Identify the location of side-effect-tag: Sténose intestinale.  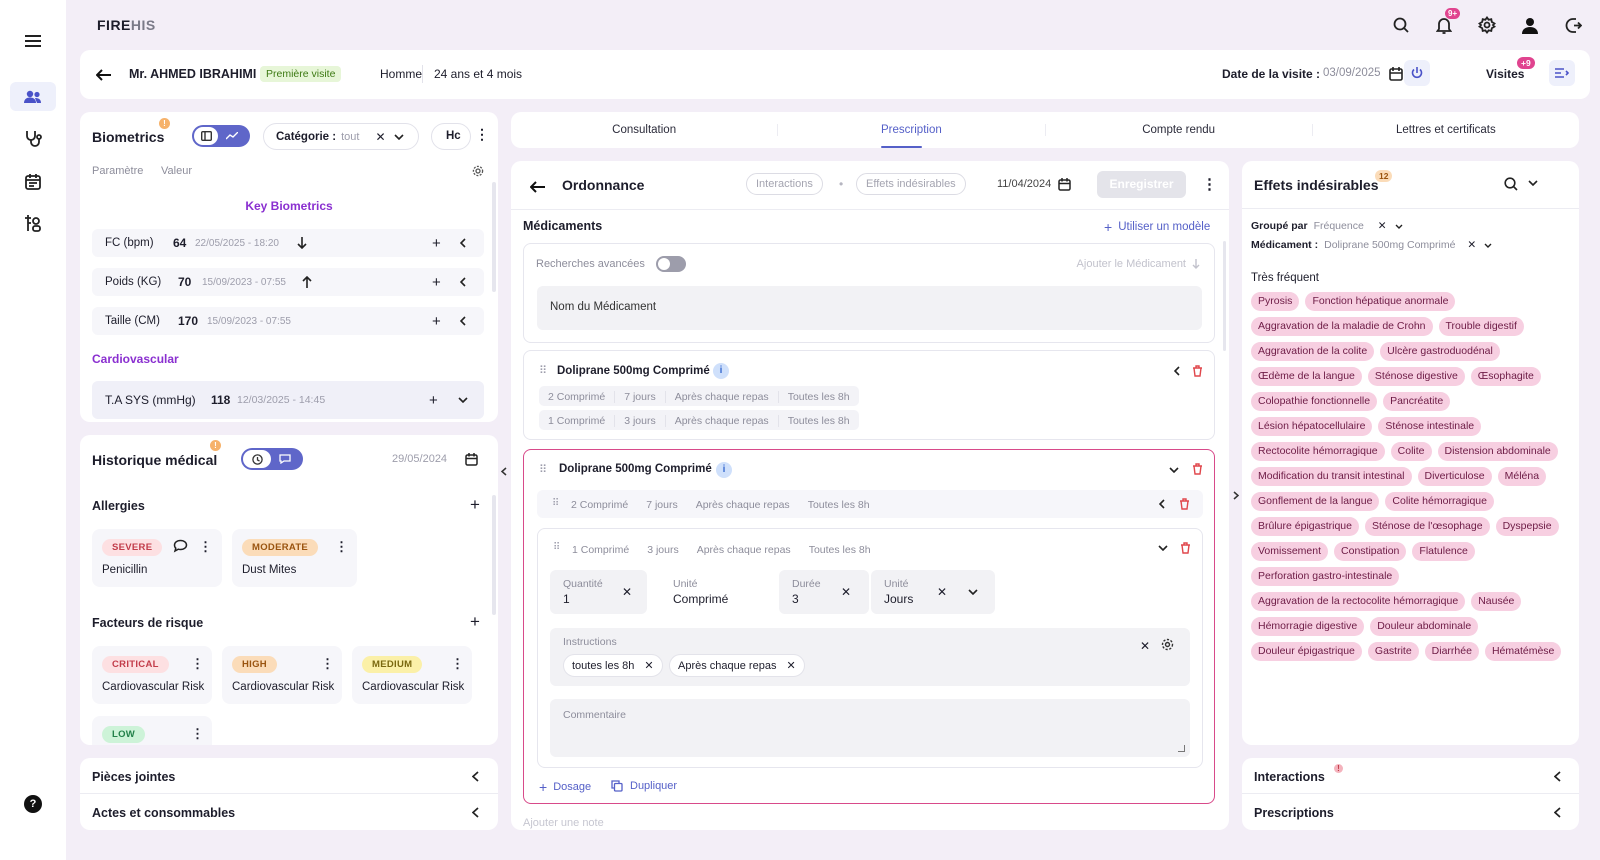
(1430, 426).